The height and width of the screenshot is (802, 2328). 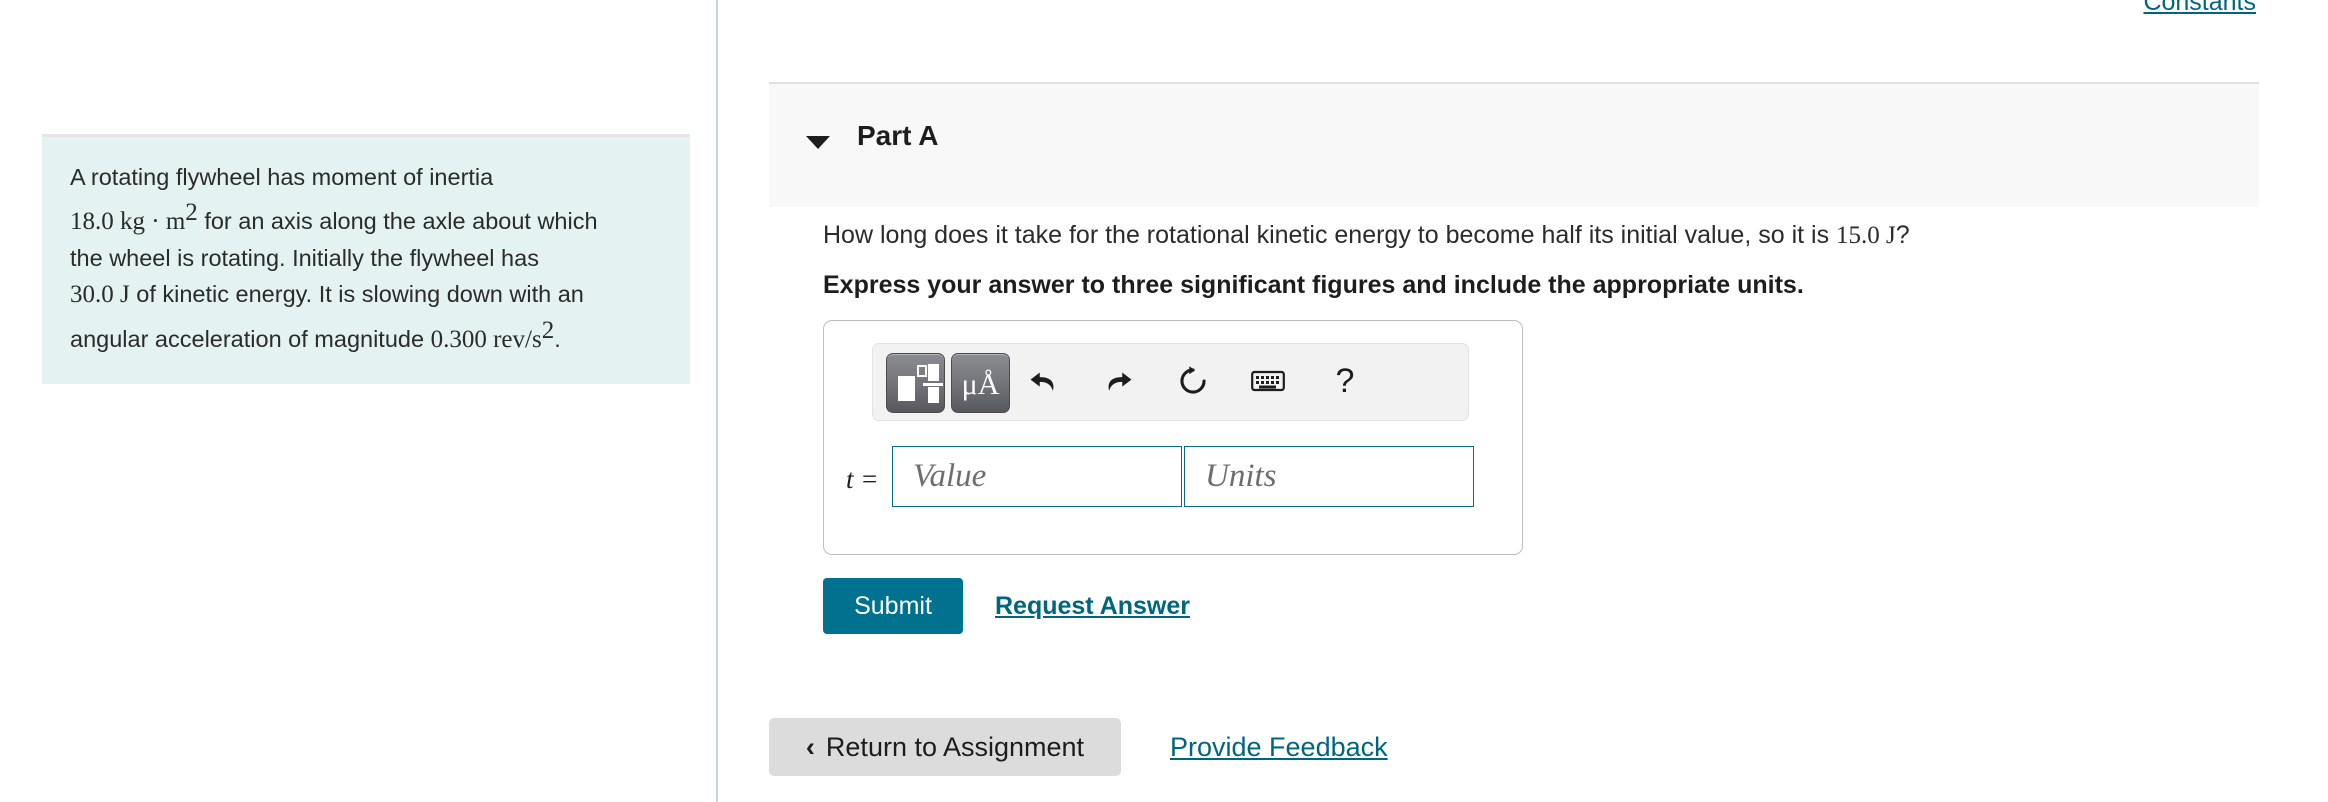 What do you see at coordinates (1173, 437) in the screenshot?
I see `answer-entry-widget: μÅ ? t = Value Units` at bounding box center [1173, 437].